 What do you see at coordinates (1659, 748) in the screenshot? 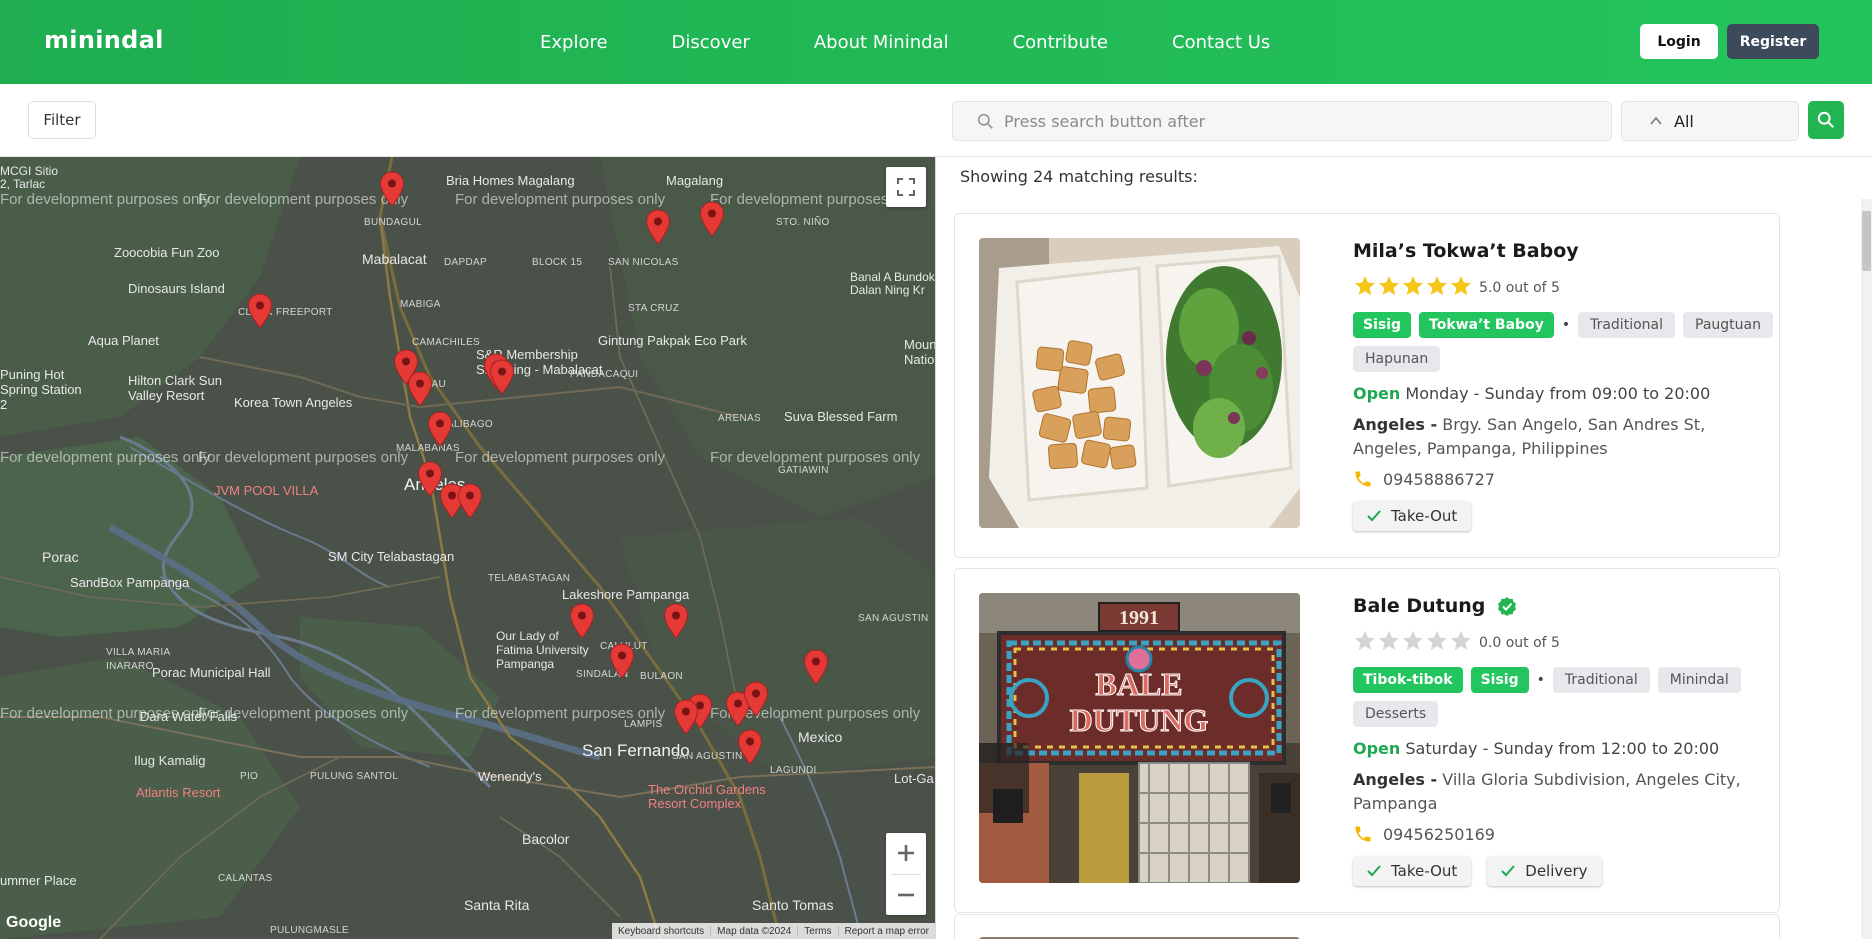
I see `to-word: to` at bounding box center [1659, 748].